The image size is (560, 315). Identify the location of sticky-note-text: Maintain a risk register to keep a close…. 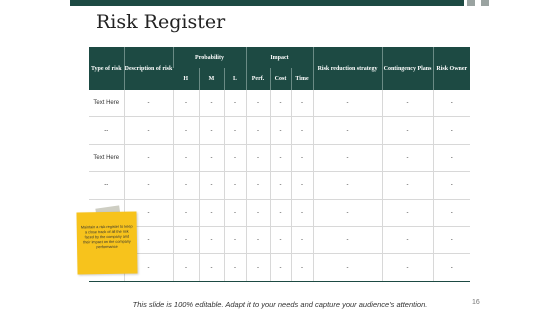
(106, 237).